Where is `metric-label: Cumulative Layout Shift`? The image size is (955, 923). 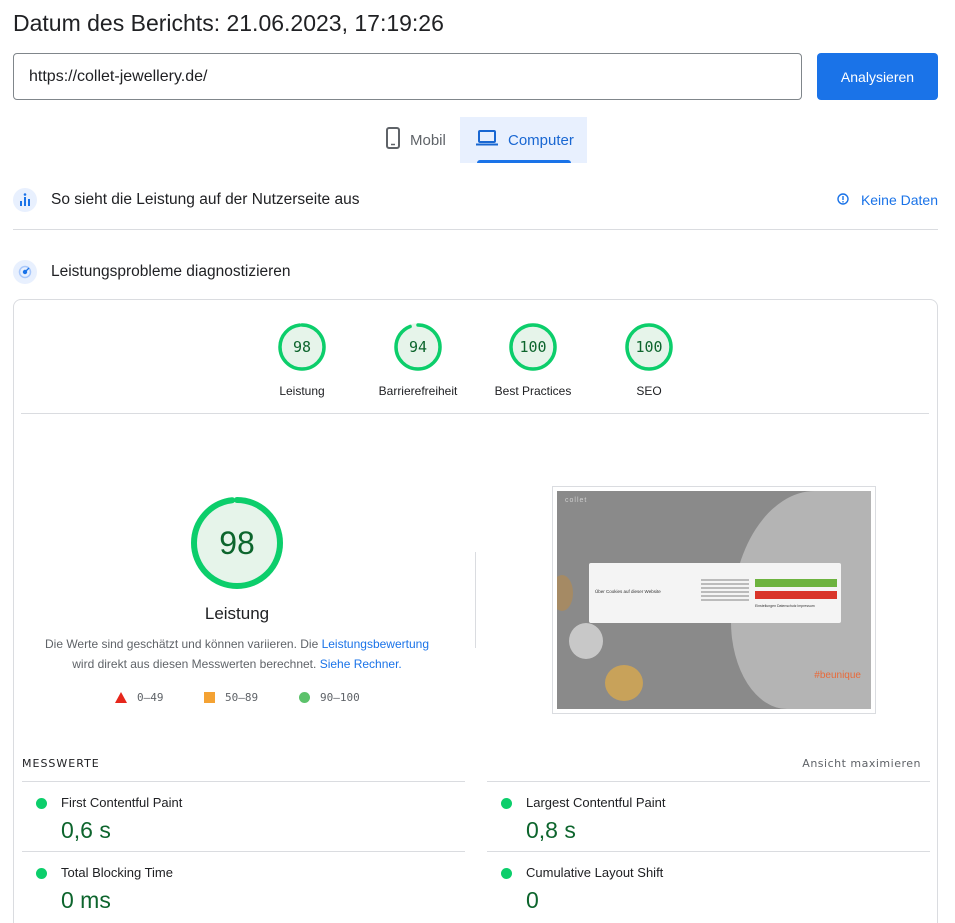 metric-label: Cumulative Layout Shift is located at coordinates (595, 872).